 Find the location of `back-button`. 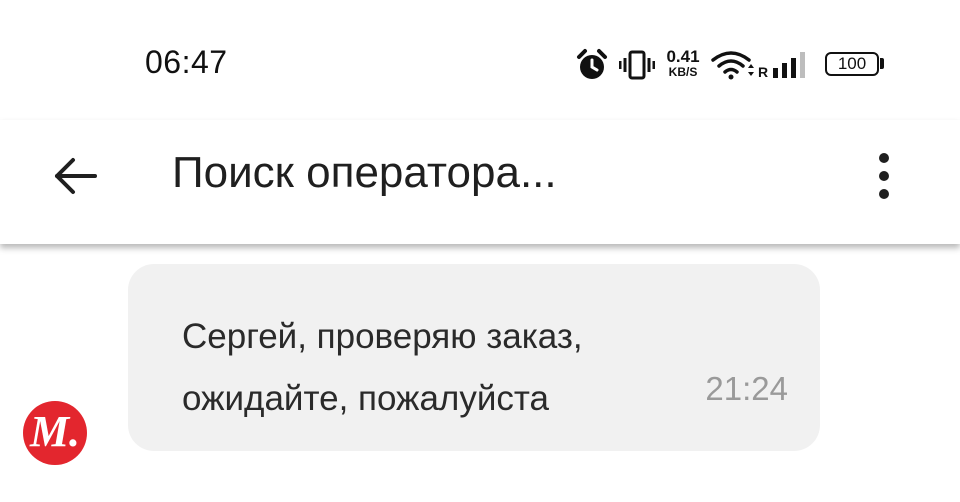

back-button is located at coordinates (76, 178).